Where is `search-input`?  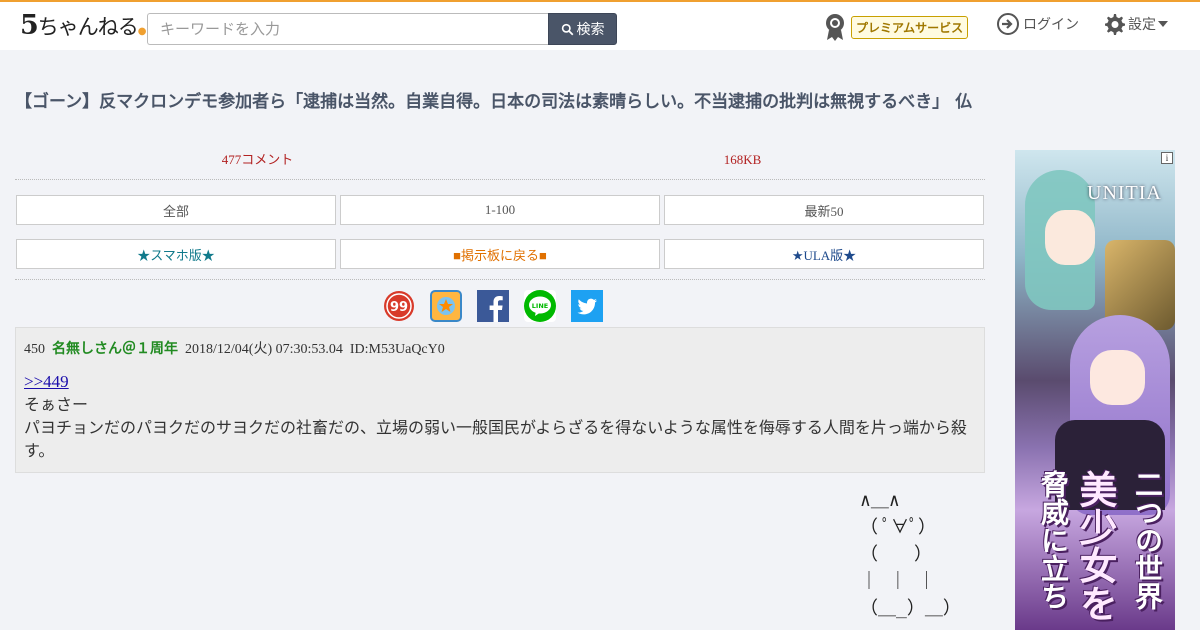 search-input is located at coordinates (348, 29).